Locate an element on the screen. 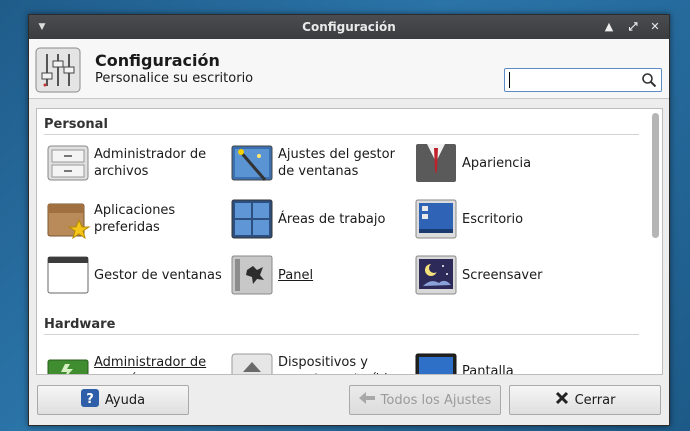 This screenshot has height=431, width=690. item-panel: Panel is located at coordinates (319, 275).